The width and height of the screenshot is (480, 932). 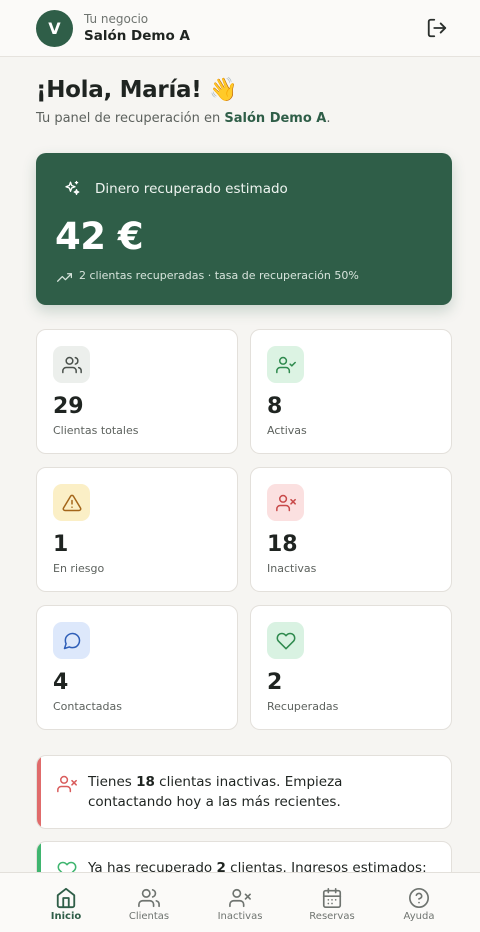 What do you see at coordinates (332, 916) in the screenshot?
I see `tab-label: Reservas` at bounding box center [332, 916].